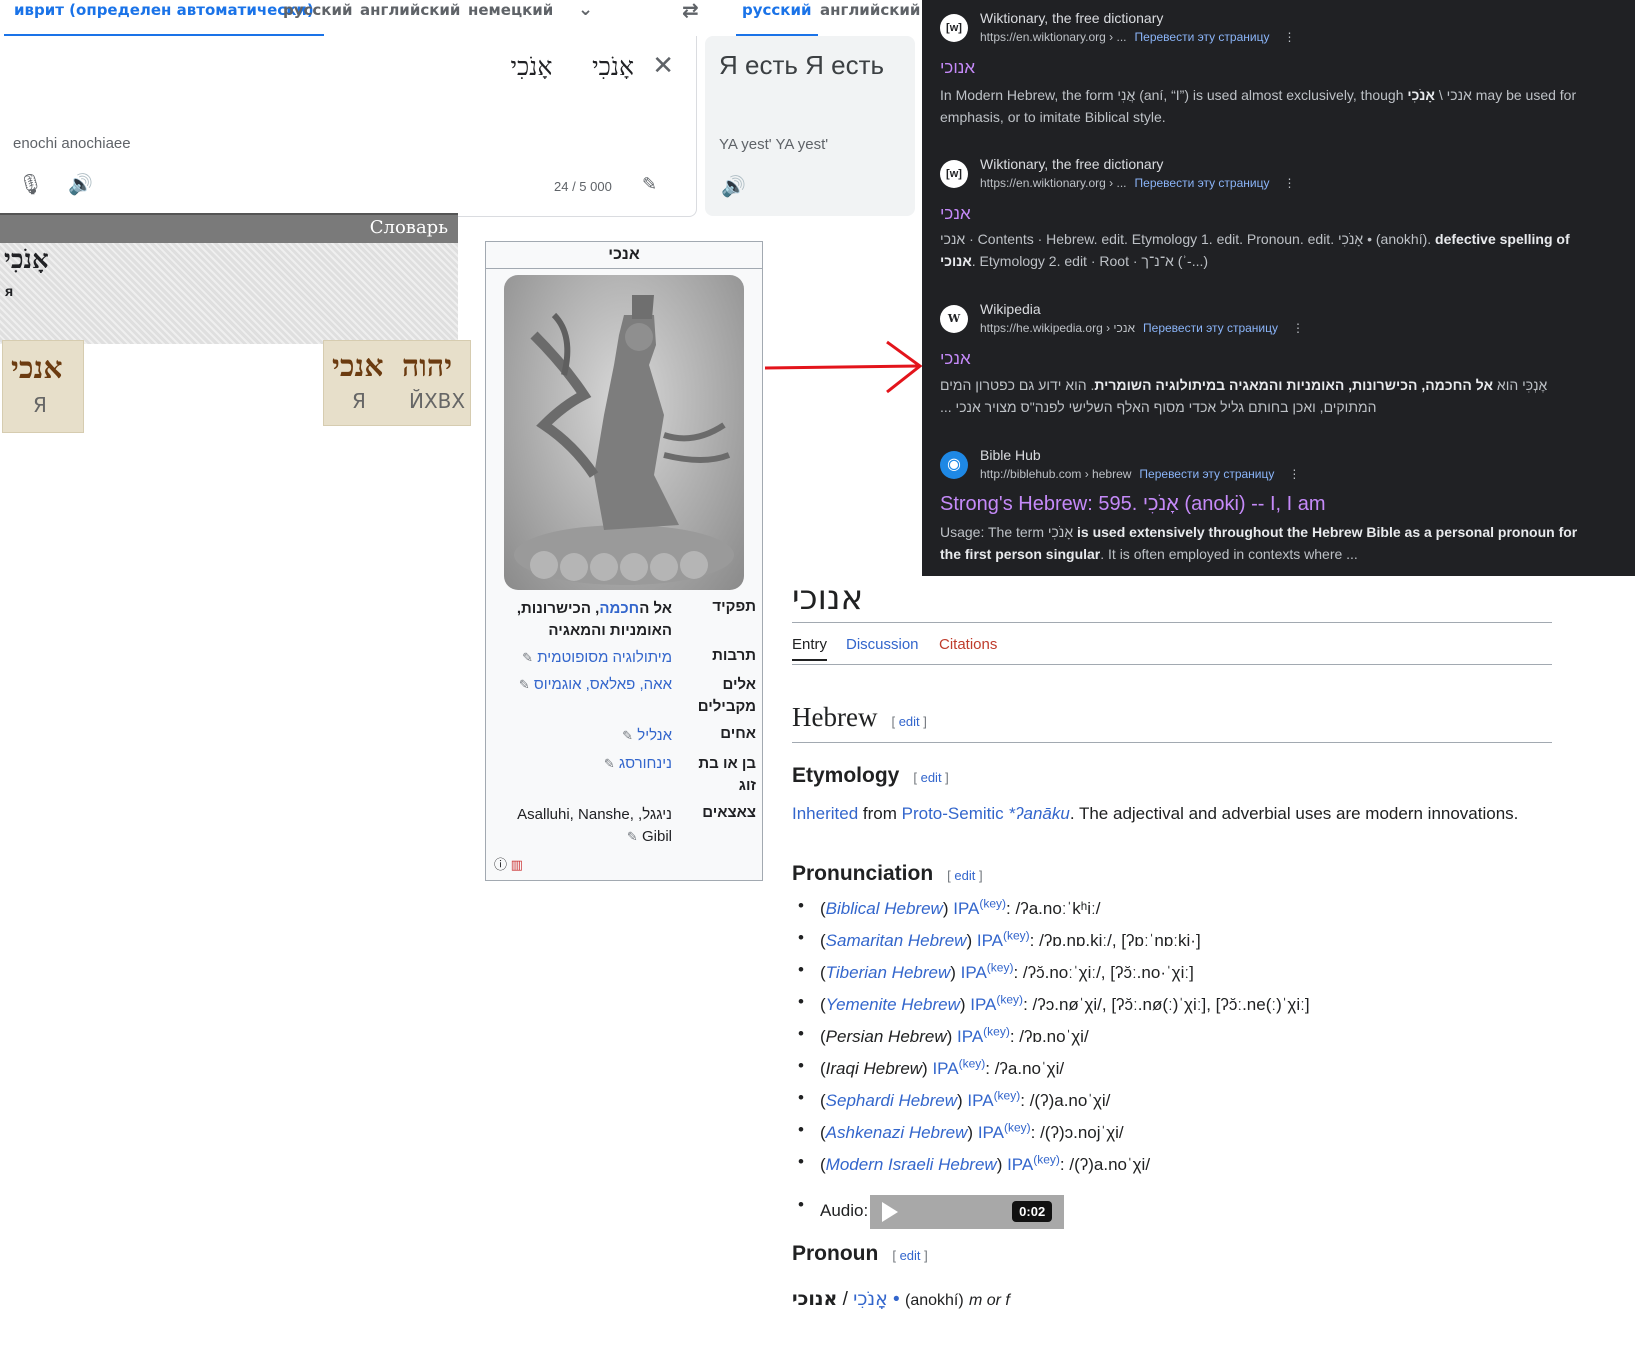 The width and height of the screenshot is (1635, 1345). What do you see at coordinates (953, 813) in the screenshot?
I see `proto-semitic-link: Proto-Semitic` at bounding box center [953, 813].